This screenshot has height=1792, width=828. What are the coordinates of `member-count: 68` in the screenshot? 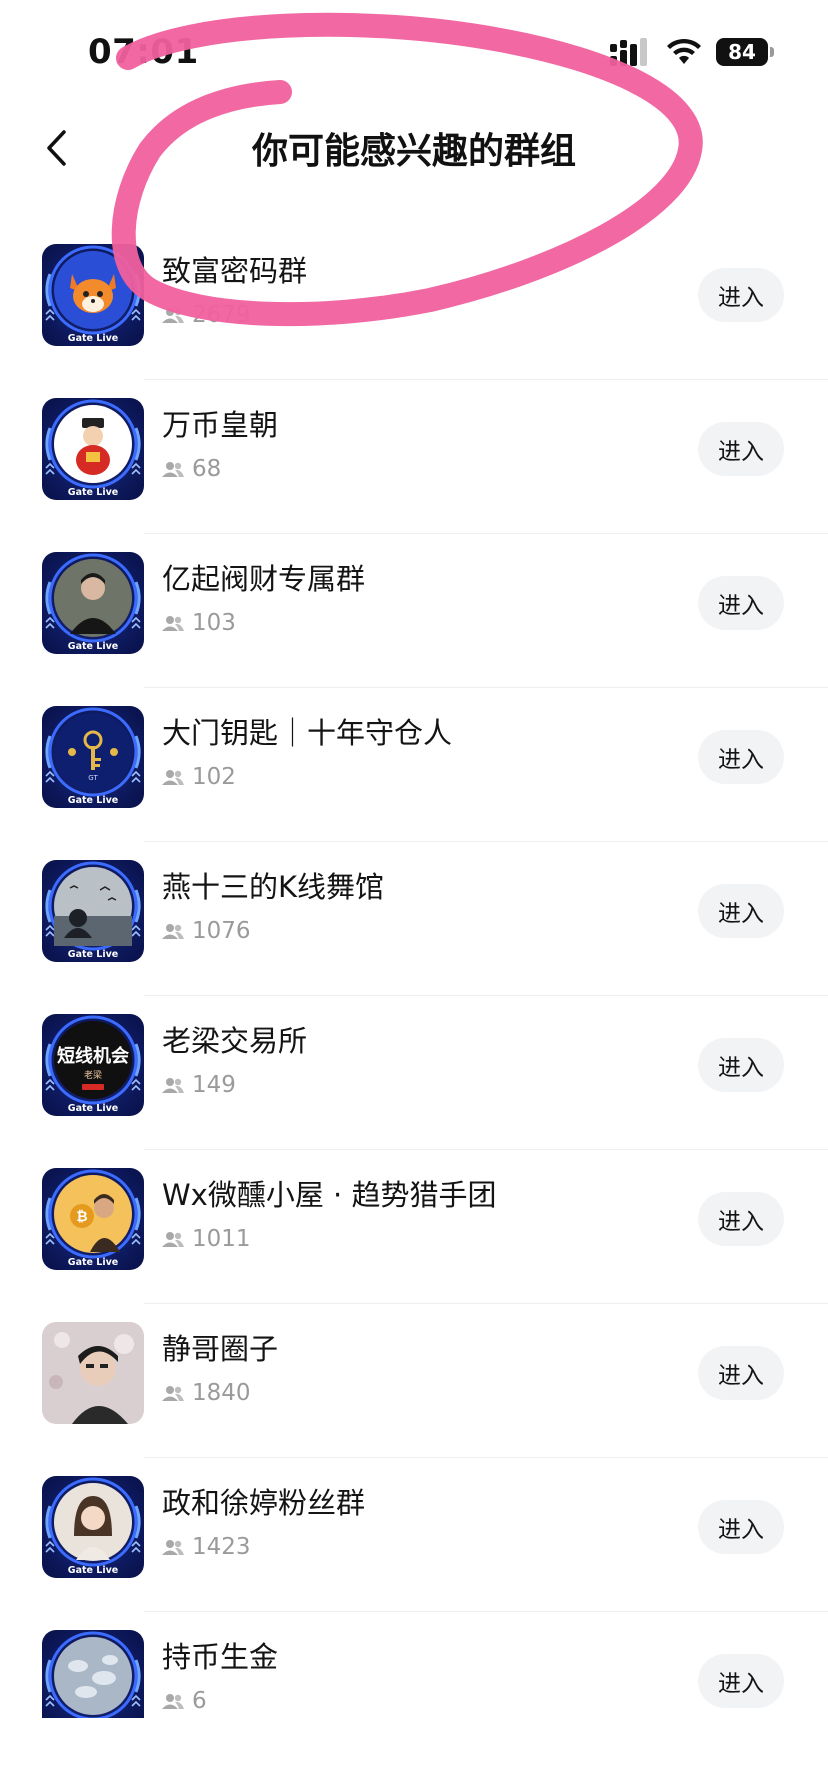 It's located at (207, 469).